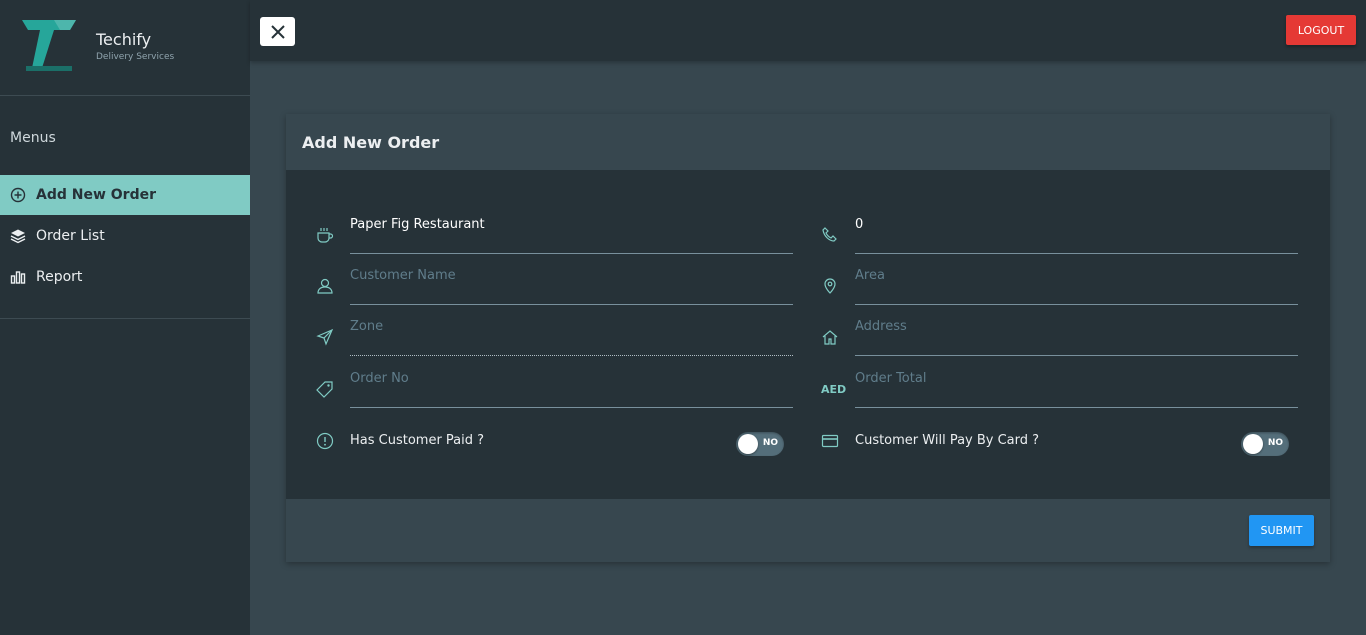 This screenshot has height=635, width=1366. I want to click on phone-field, so click(1061, 234).